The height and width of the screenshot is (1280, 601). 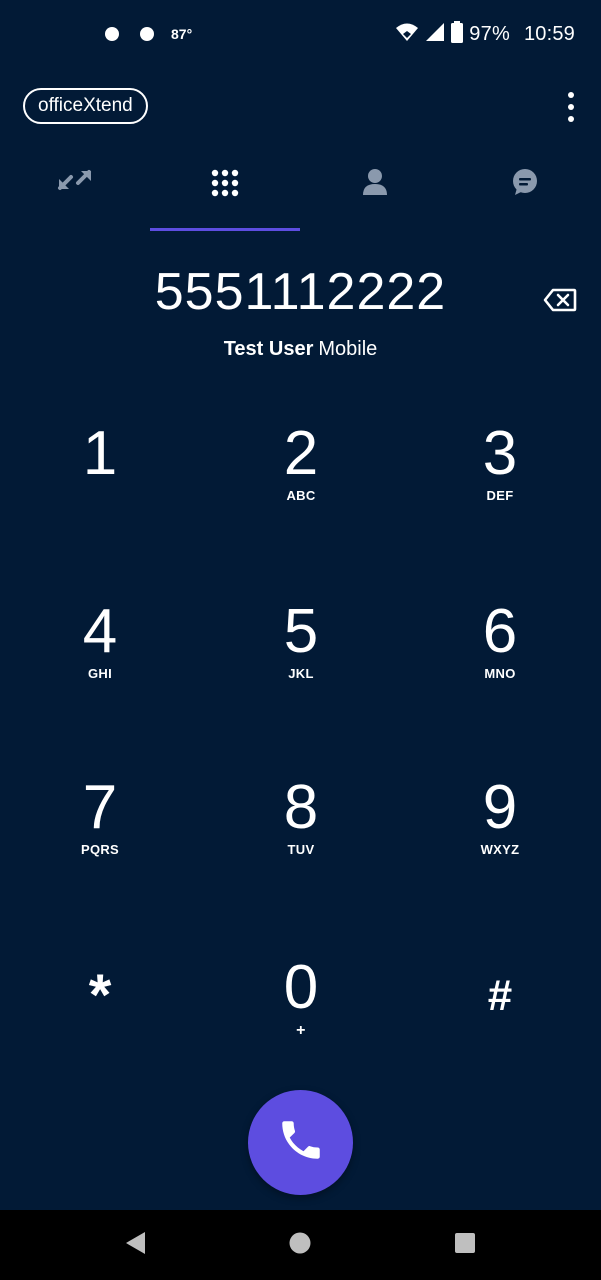 I want to click on status-bar: 87° 97% 10:59, so click(x=300, y=33).